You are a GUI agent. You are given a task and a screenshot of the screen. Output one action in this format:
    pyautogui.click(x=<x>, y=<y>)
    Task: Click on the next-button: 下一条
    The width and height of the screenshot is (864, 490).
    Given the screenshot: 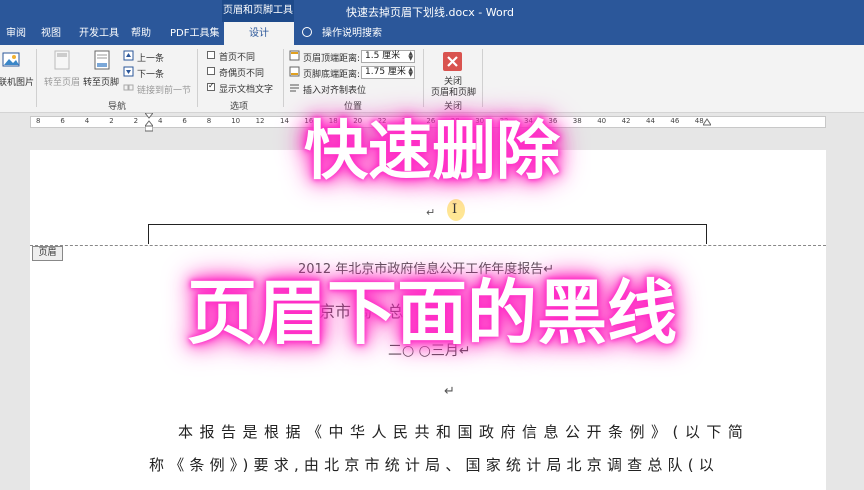 What is the action you would take?
    pyautogui.click(x=150, y=73)
    